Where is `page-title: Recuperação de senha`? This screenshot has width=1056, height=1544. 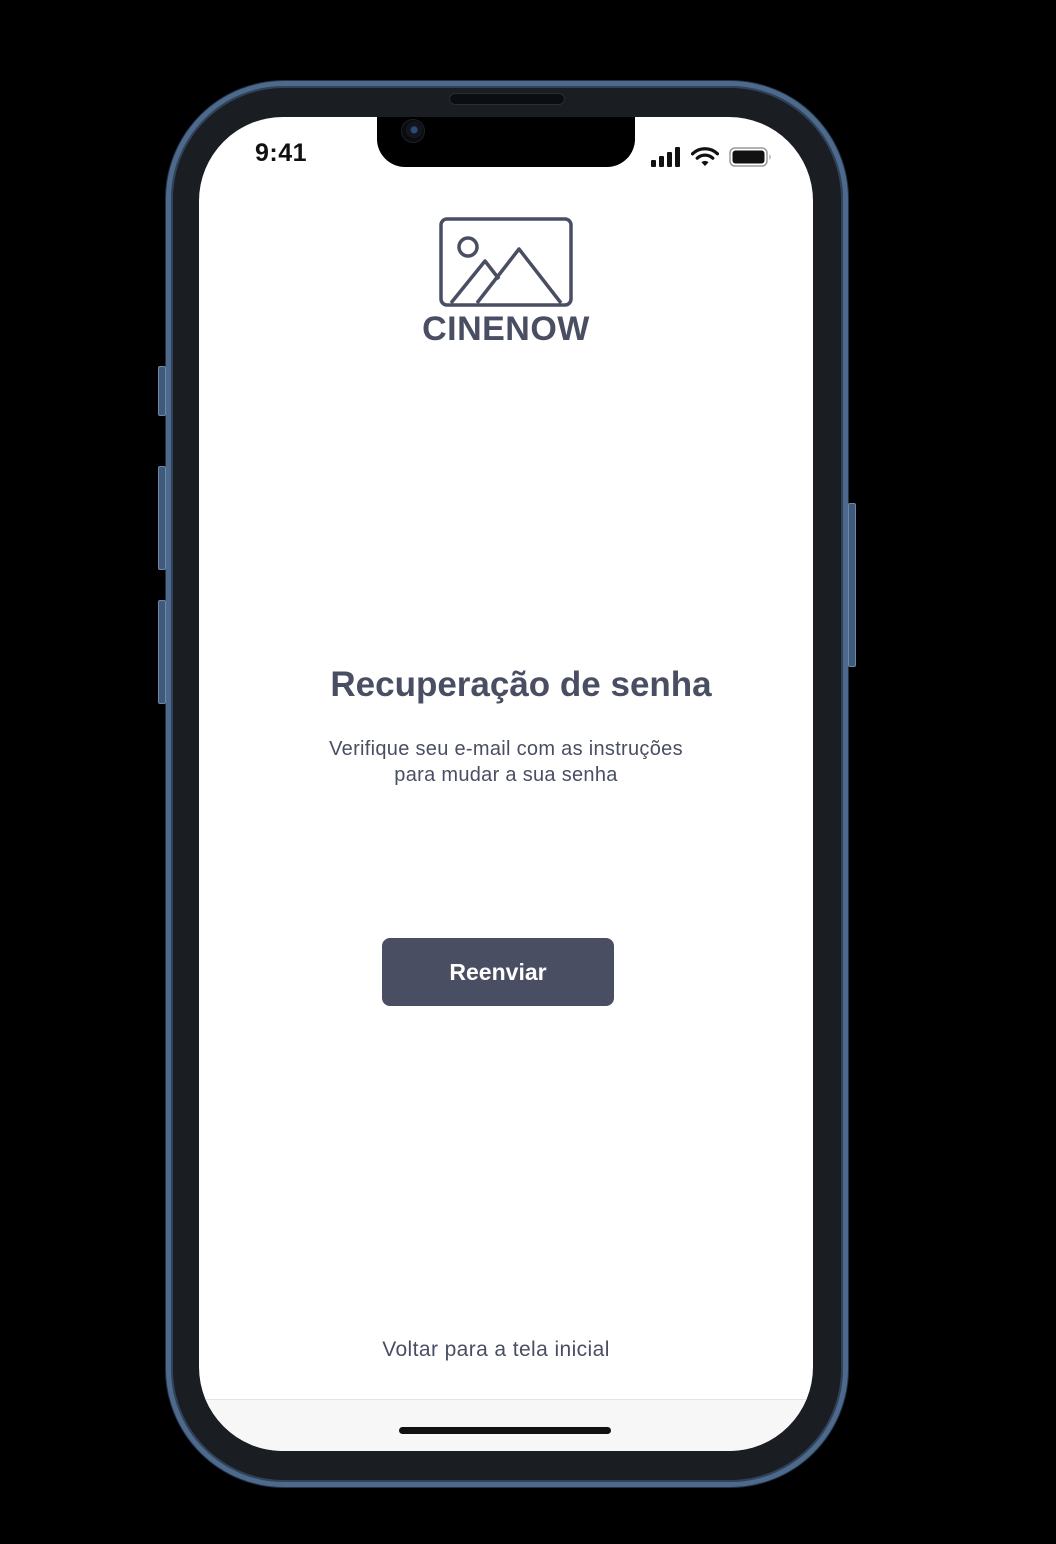
page-title: Recuperação de senha is located at coordinates (521, 684).